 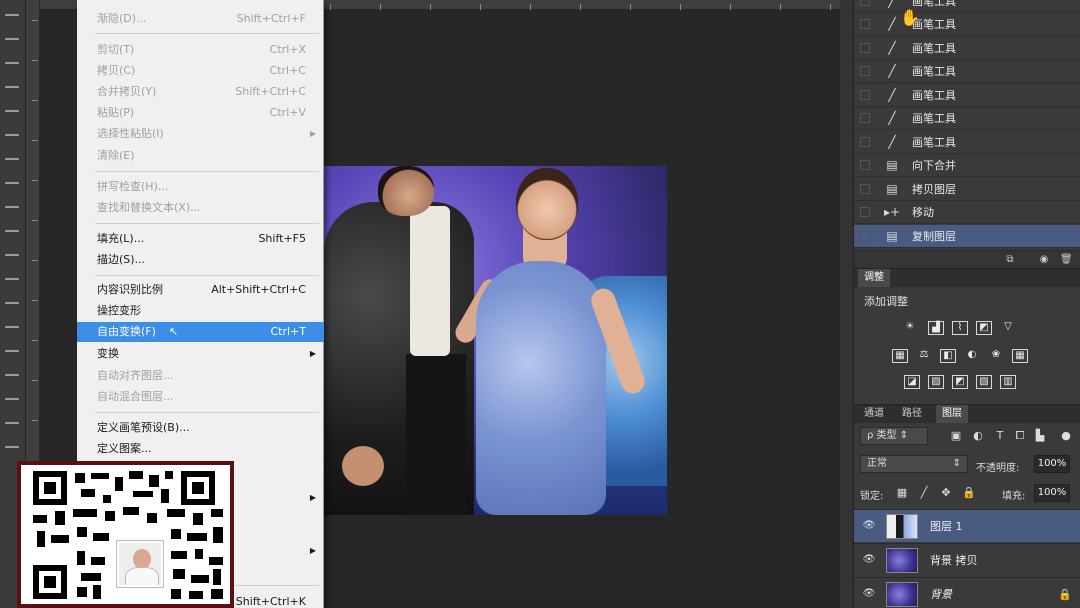 I want to click on tab-paths: 路径, so click(x=912, y=414).